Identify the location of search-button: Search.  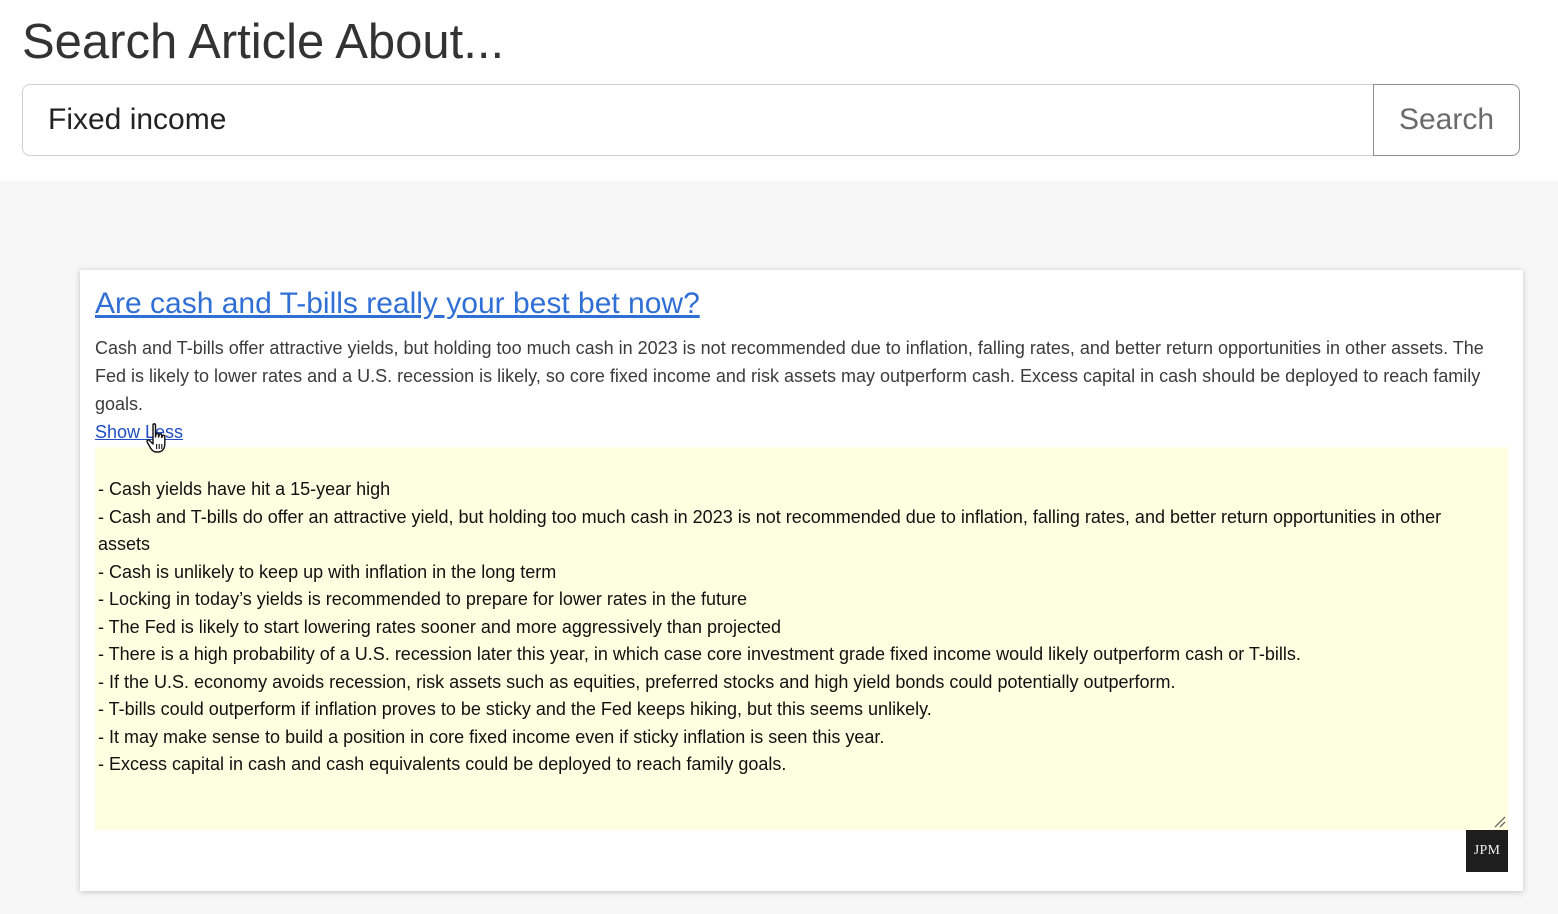
(1446, 120).